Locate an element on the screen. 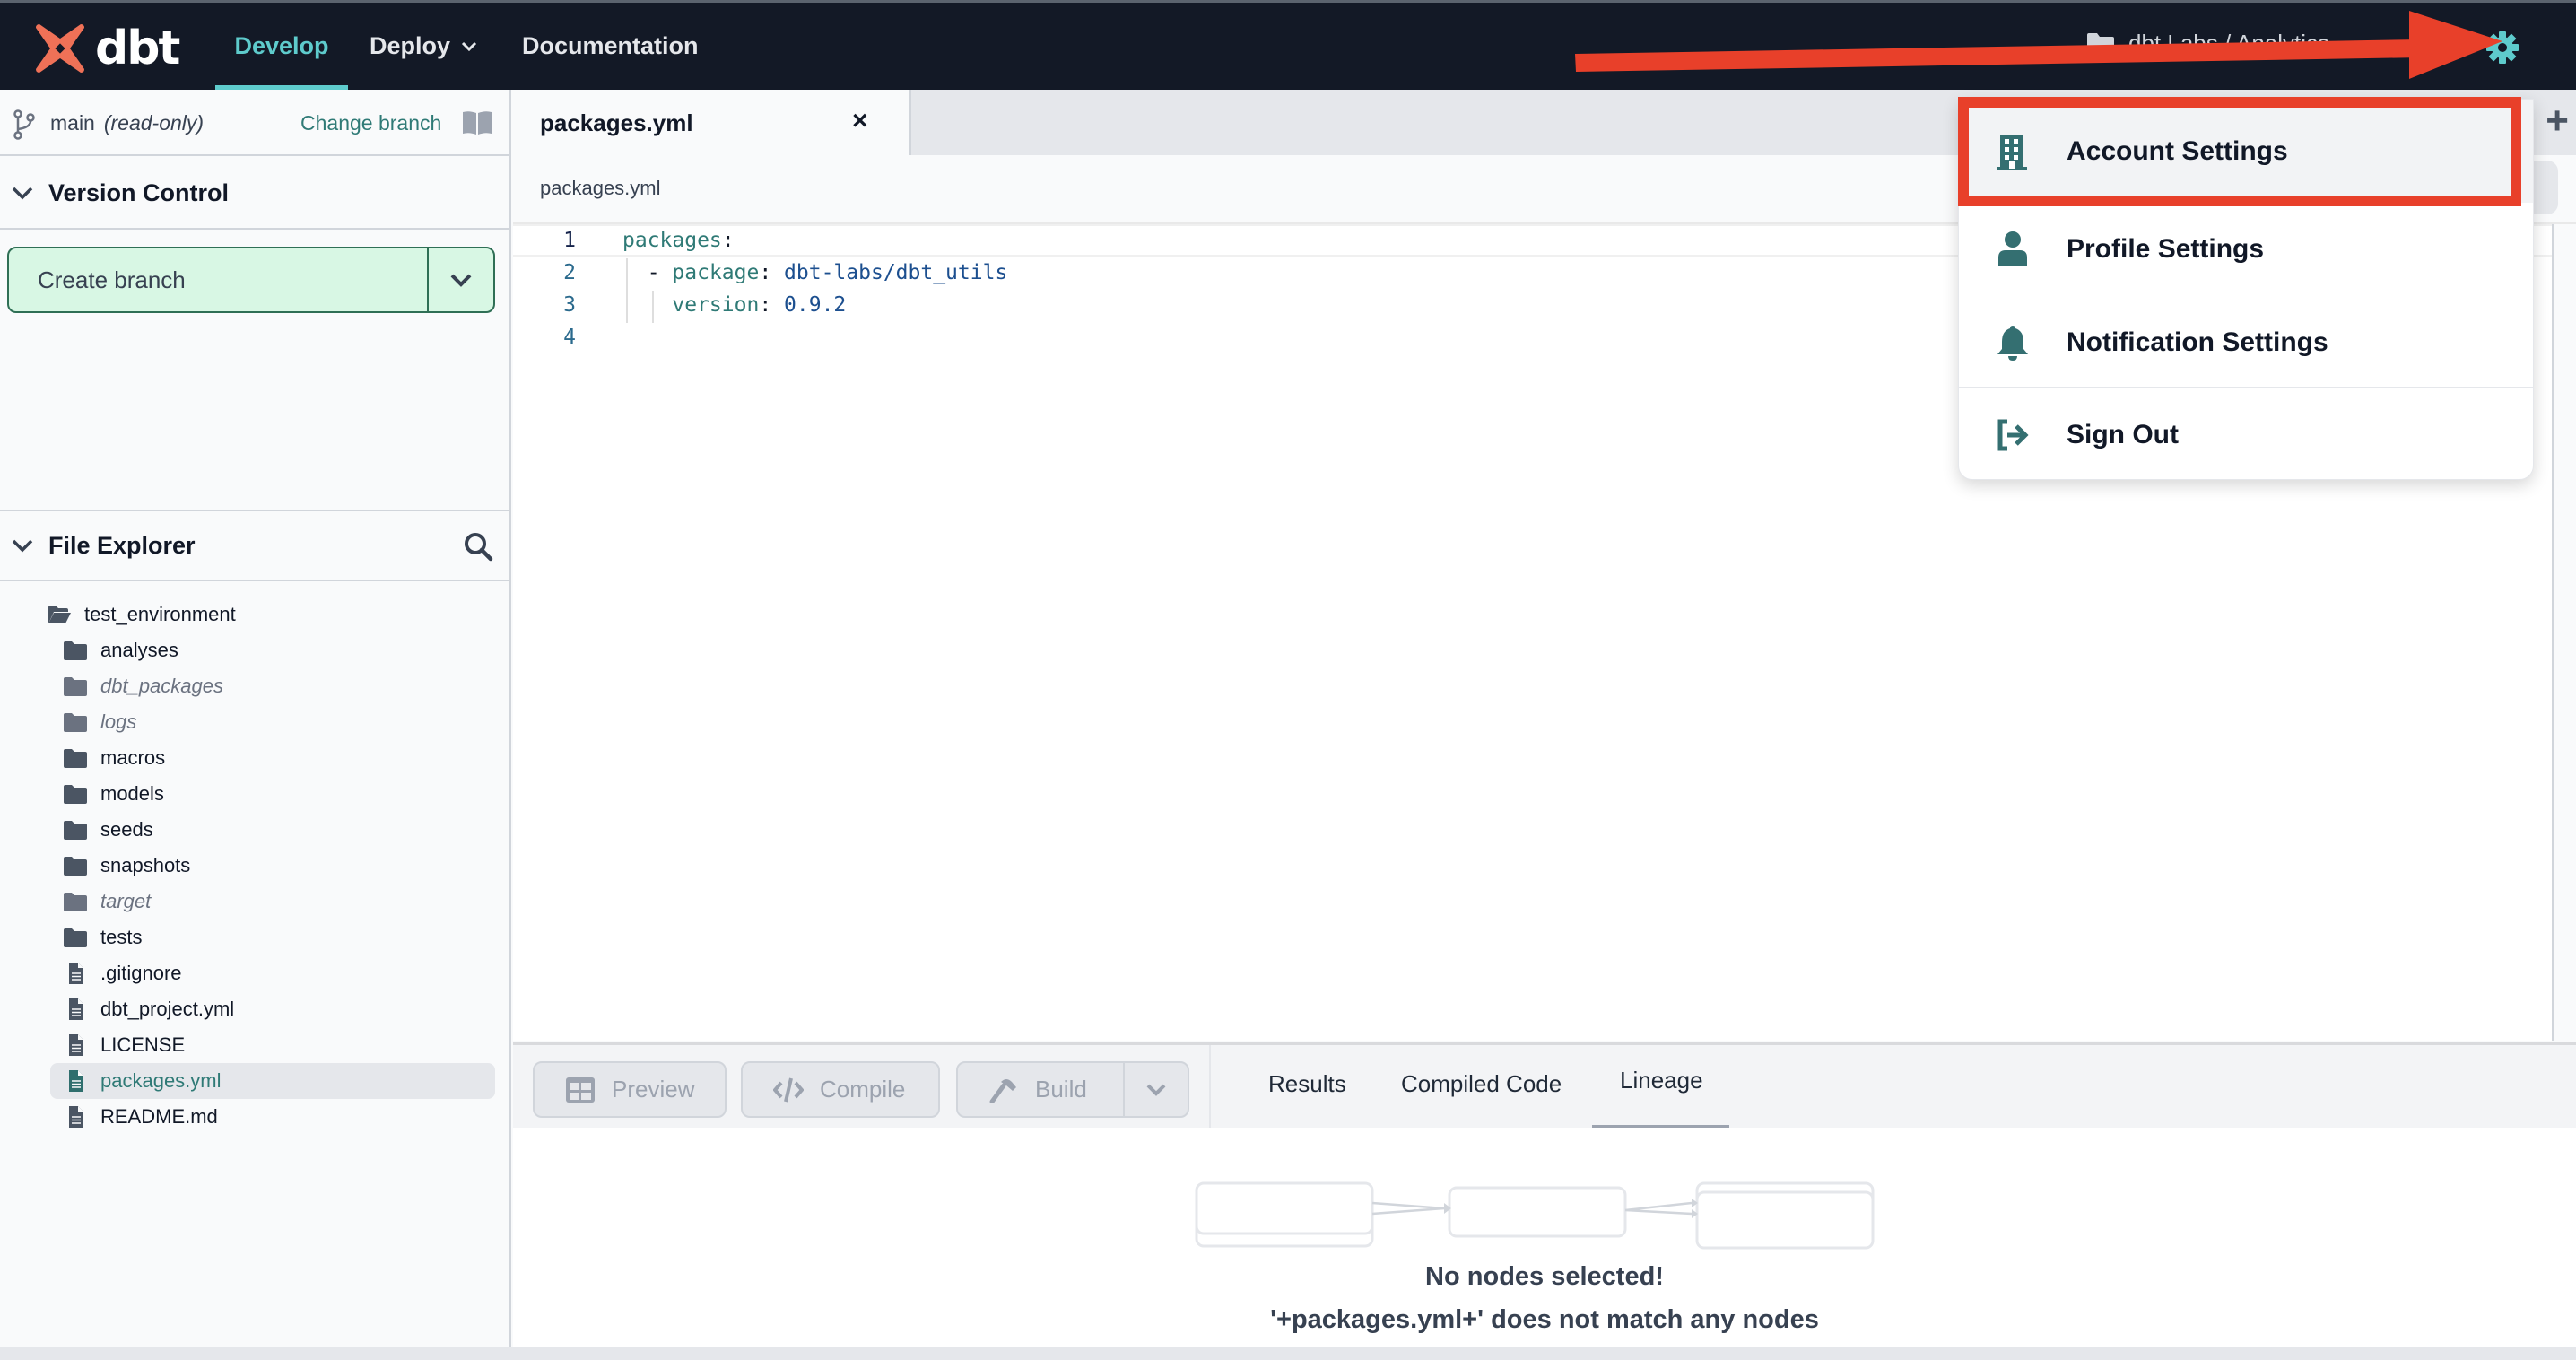 The image size is (2576, 1360). tree-folder: tests is located at coordinates (254, 938).